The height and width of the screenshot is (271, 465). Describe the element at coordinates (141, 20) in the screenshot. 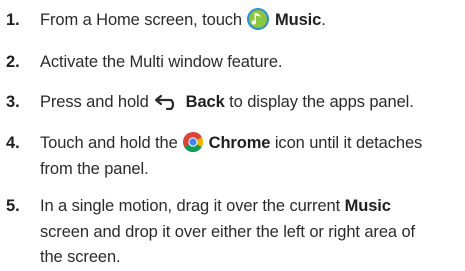

I see `step-text-before: From a Home screen, touch` at that location.